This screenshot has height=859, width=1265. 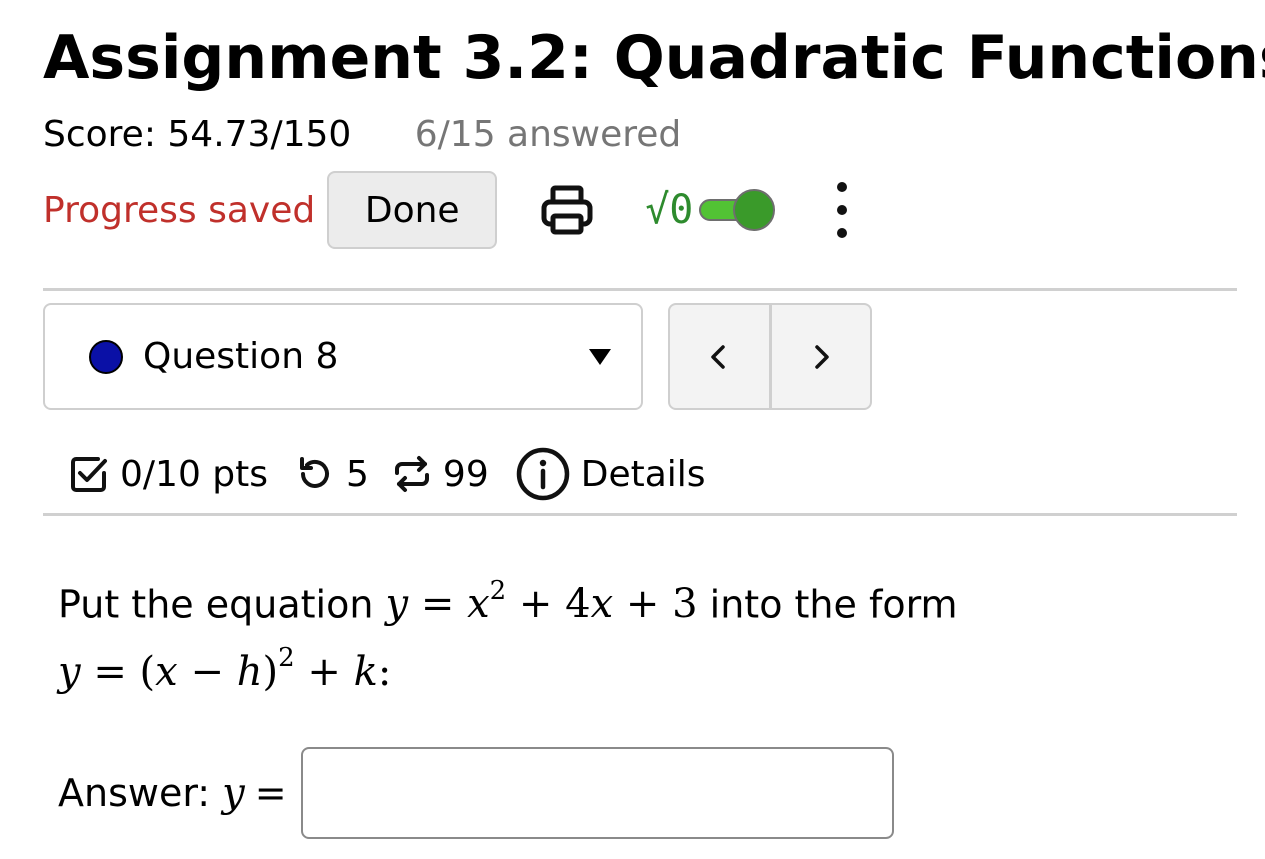 I want to click on repeat-icon, so click(x=411, y=474).